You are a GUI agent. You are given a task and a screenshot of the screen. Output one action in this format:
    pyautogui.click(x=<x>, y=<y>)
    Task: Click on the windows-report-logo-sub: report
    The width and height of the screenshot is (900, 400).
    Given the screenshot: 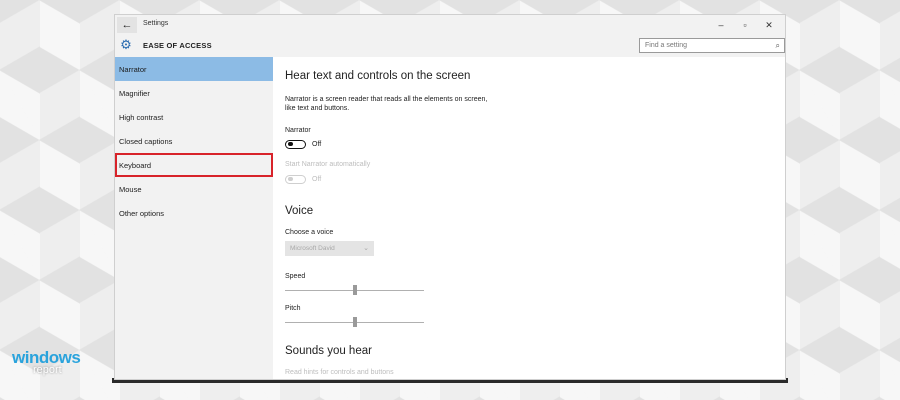 What is the action you would take?
    pyautogui.click(x=47, y=370)
    